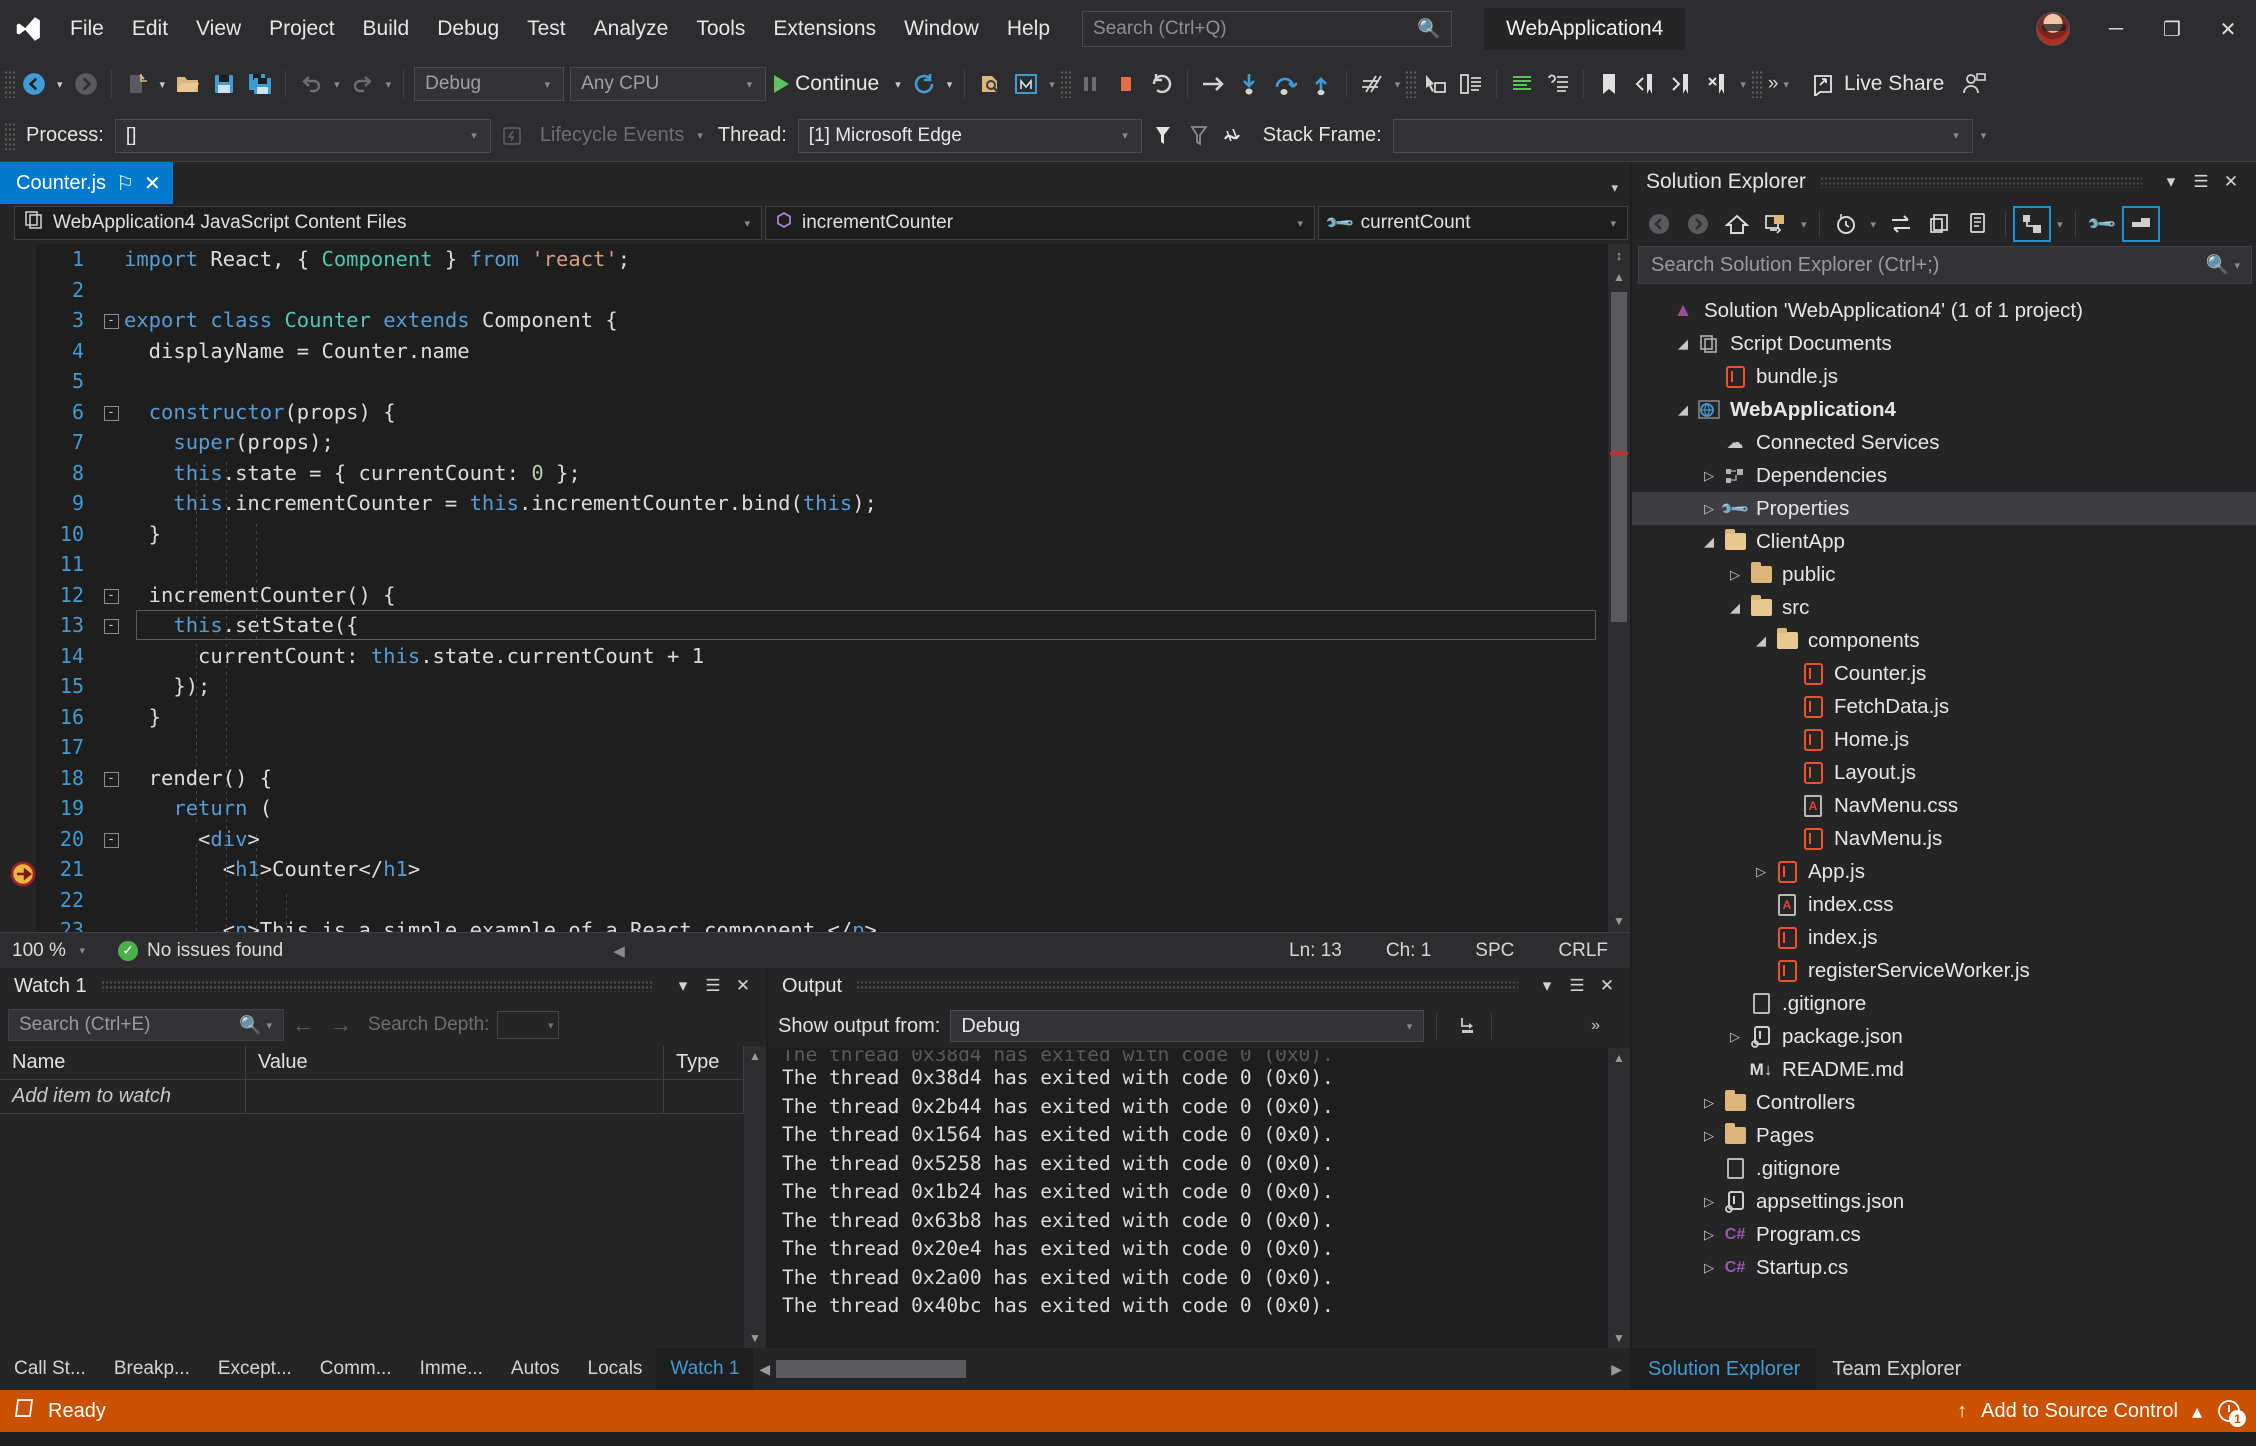 The image size is (2256, 1446). Describe the element at coordinates (1682, 135) in the screenshot. I see `stack-frame-combo: ▾` at that location.